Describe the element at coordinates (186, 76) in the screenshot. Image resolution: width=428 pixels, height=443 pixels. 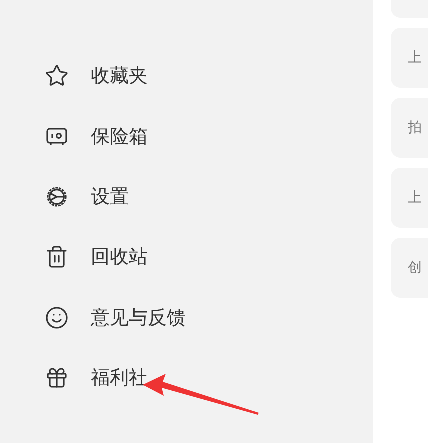
I see `menu-item: 收藏夹` at that location.